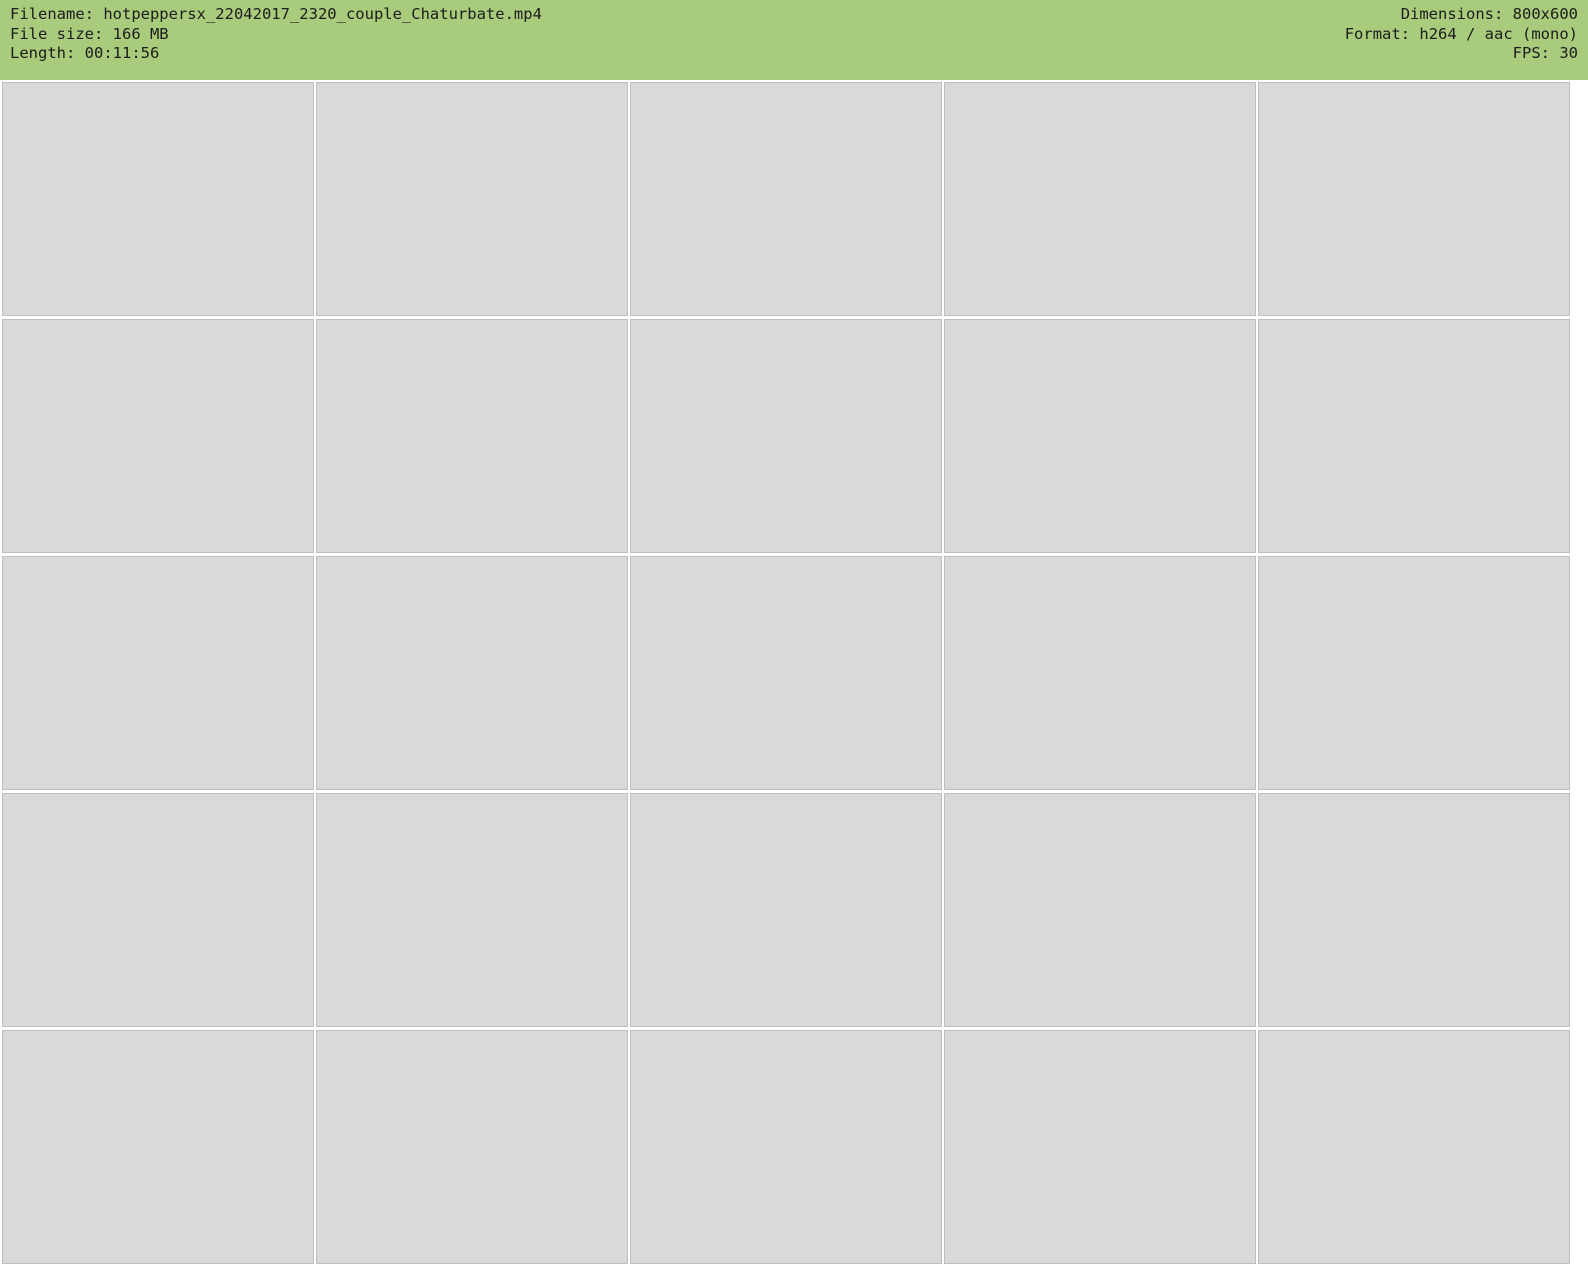  What do you see at coordinates (1545, 53) in the screenshot?
I see `fps-text: FPS: 30` at bounding box center [1545, 53].